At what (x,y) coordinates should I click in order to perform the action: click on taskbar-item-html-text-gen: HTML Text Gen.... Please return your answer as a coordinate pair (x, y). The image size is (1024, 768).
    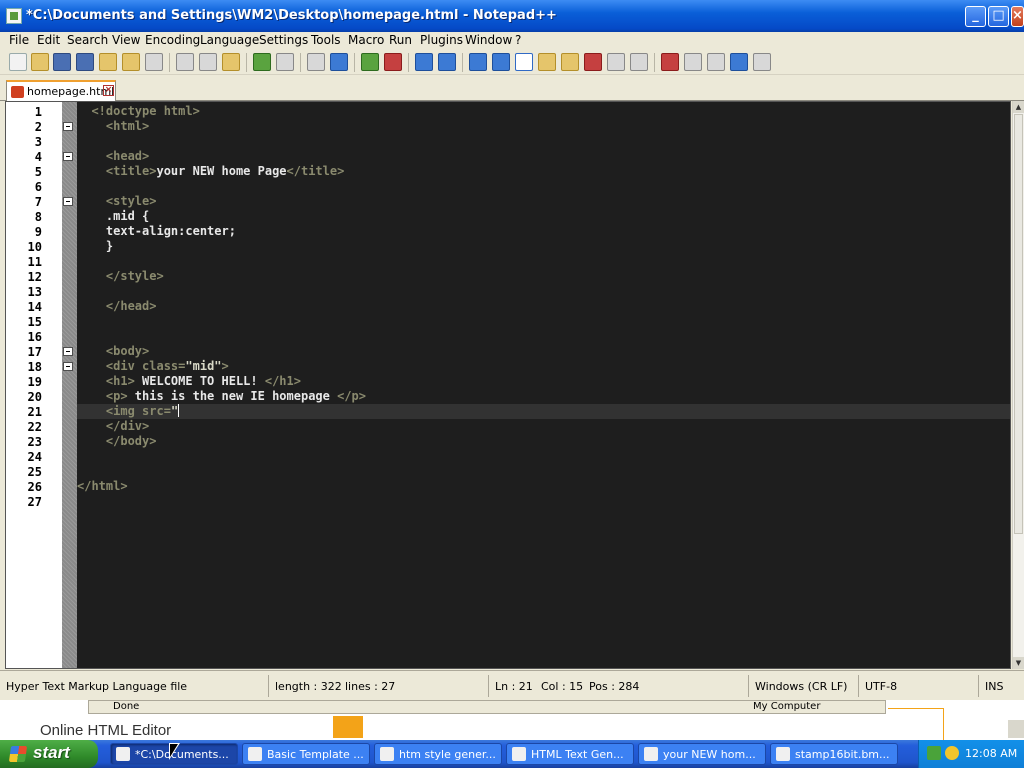
    Looking at the image, I should click on (570, 754).